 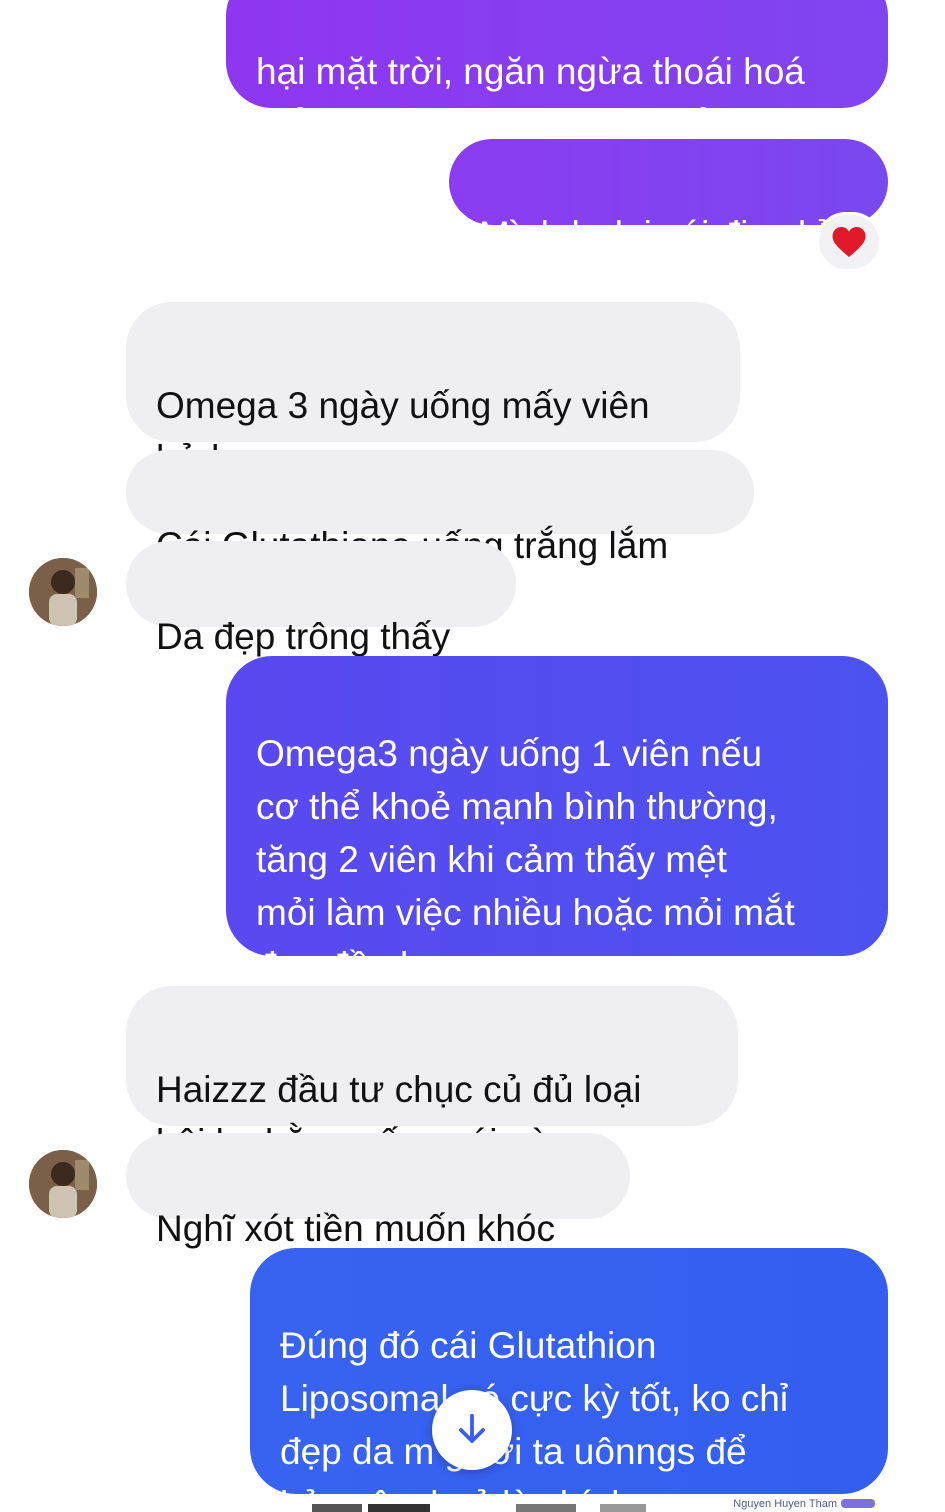 What do you see at coordinates (858, 1503) in the screenshot?
I see `badge` at bounding box center [858, 1503].